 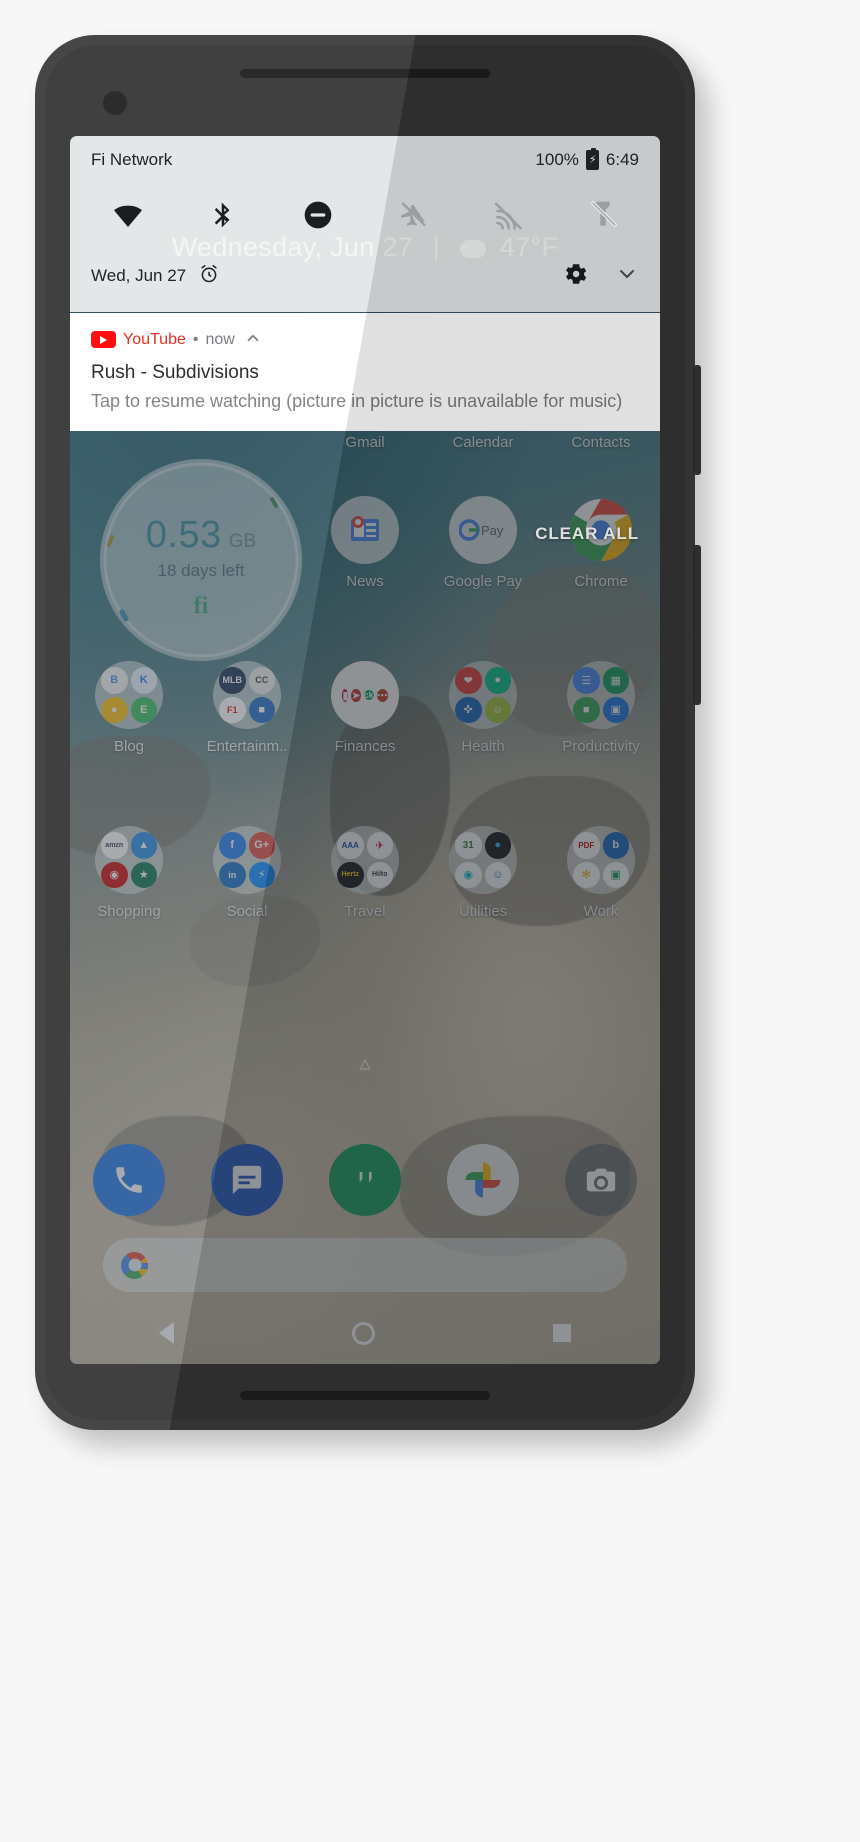 What do you see at coordinates (175, 372) in the screenshot?
I see `notification-title: Rush - Subdivisions` at bounding box center [175, 372].